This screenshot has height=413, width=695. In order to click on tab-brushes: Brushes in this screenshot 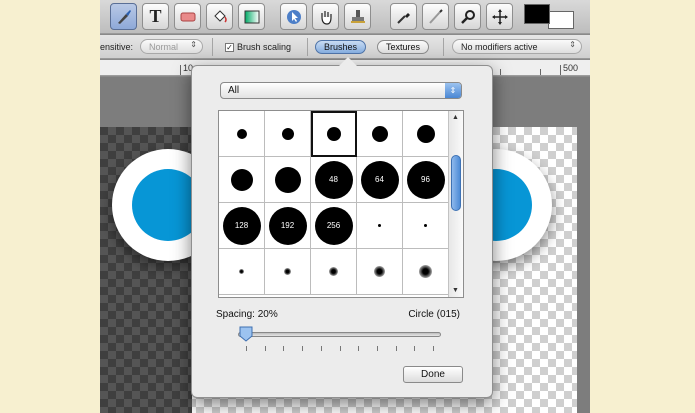, I will do `click(341, 47)`.